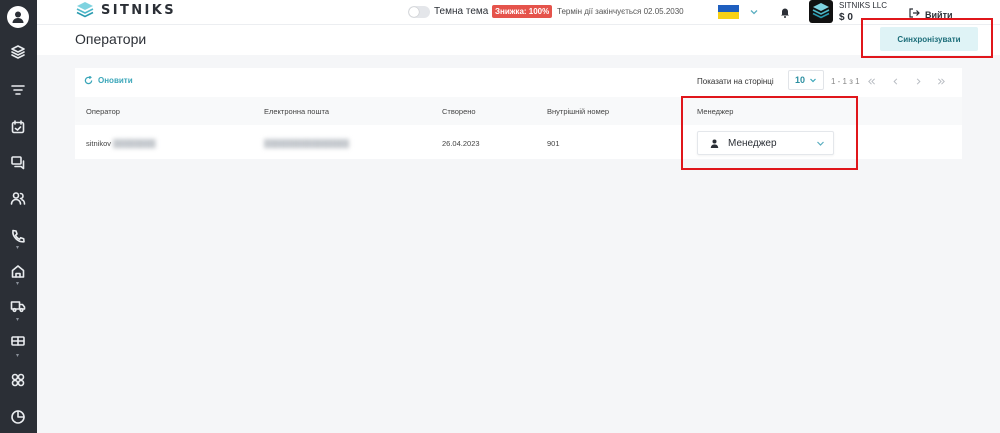 The height and width of the screenshot is (433, 1000). What do you see at coordinates (578, 111) in the screenshot?
I see `column-header-extension: Внутрішній номер` at bounding box center [578, 111].